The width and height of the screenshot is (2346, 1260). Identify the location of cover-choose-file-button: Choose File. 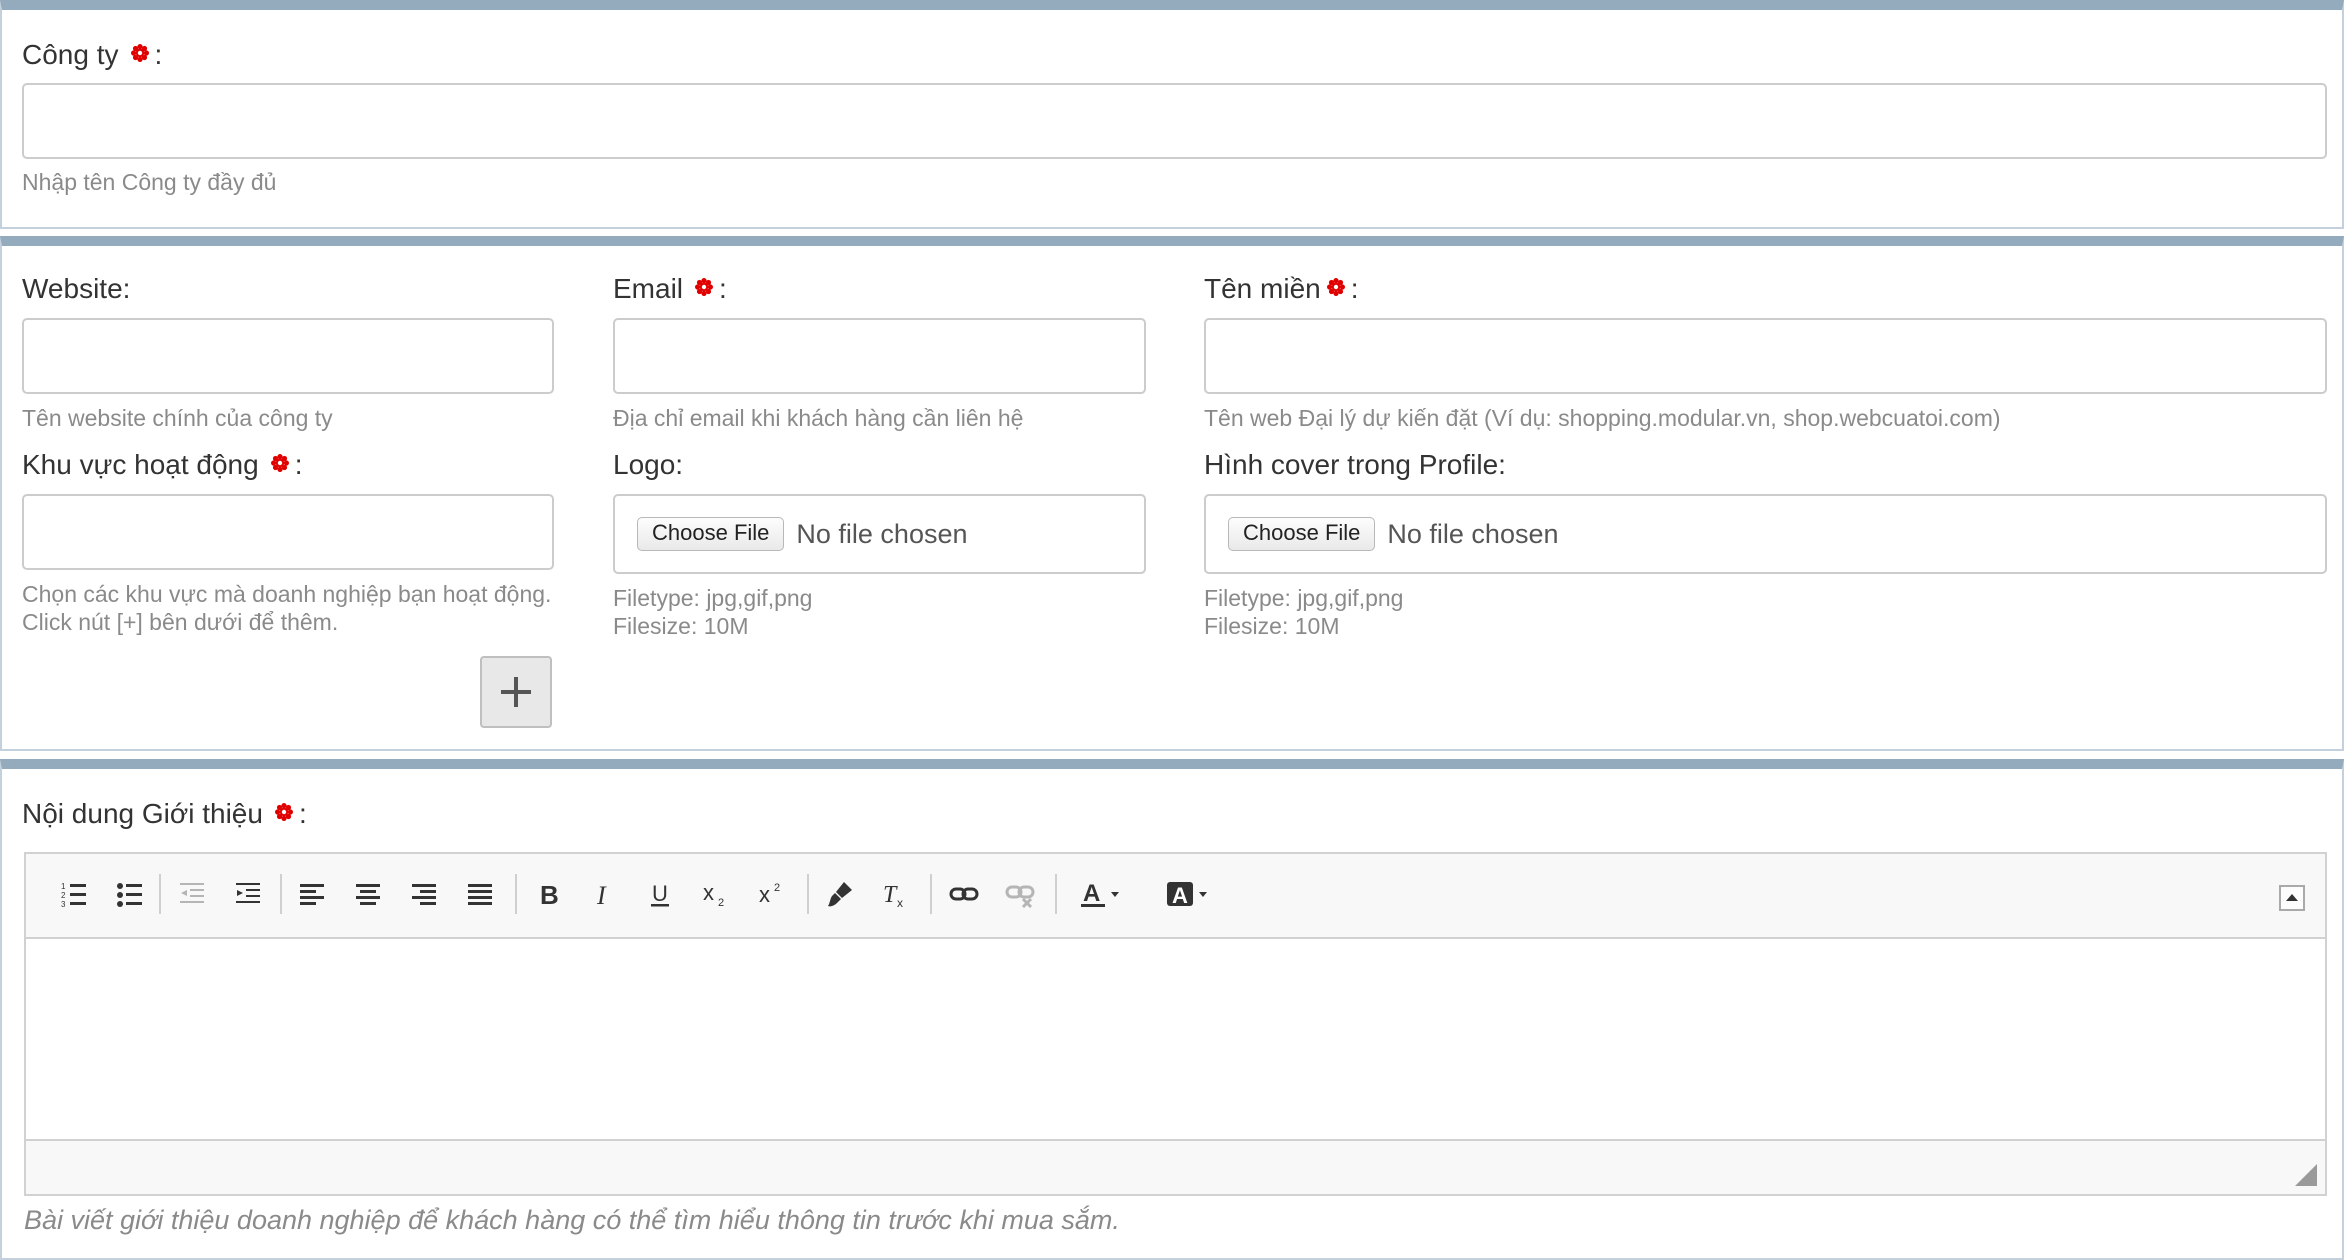
(1302, 534).